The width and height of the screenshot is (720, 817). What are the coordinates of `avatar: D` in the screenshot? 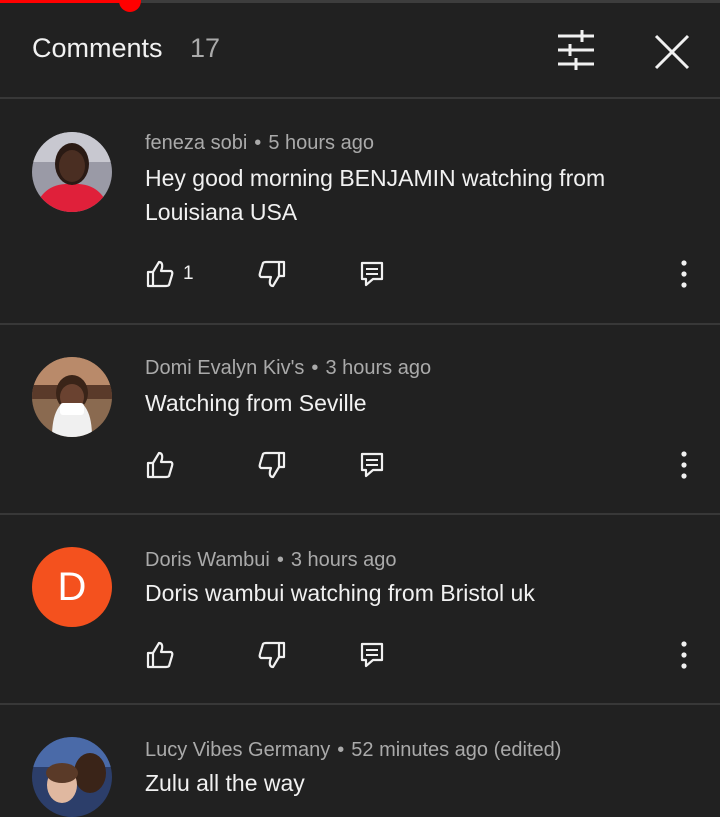 It's located at (72, 587).